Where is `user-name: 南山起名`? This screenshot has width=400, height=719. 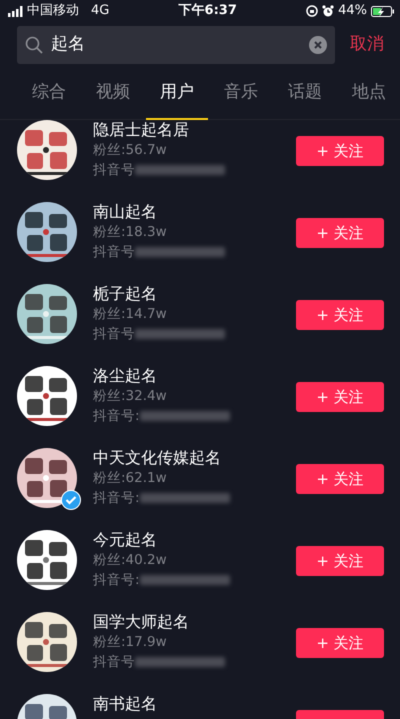
user-name: 南山起名 is located at coordinates (125, 212).